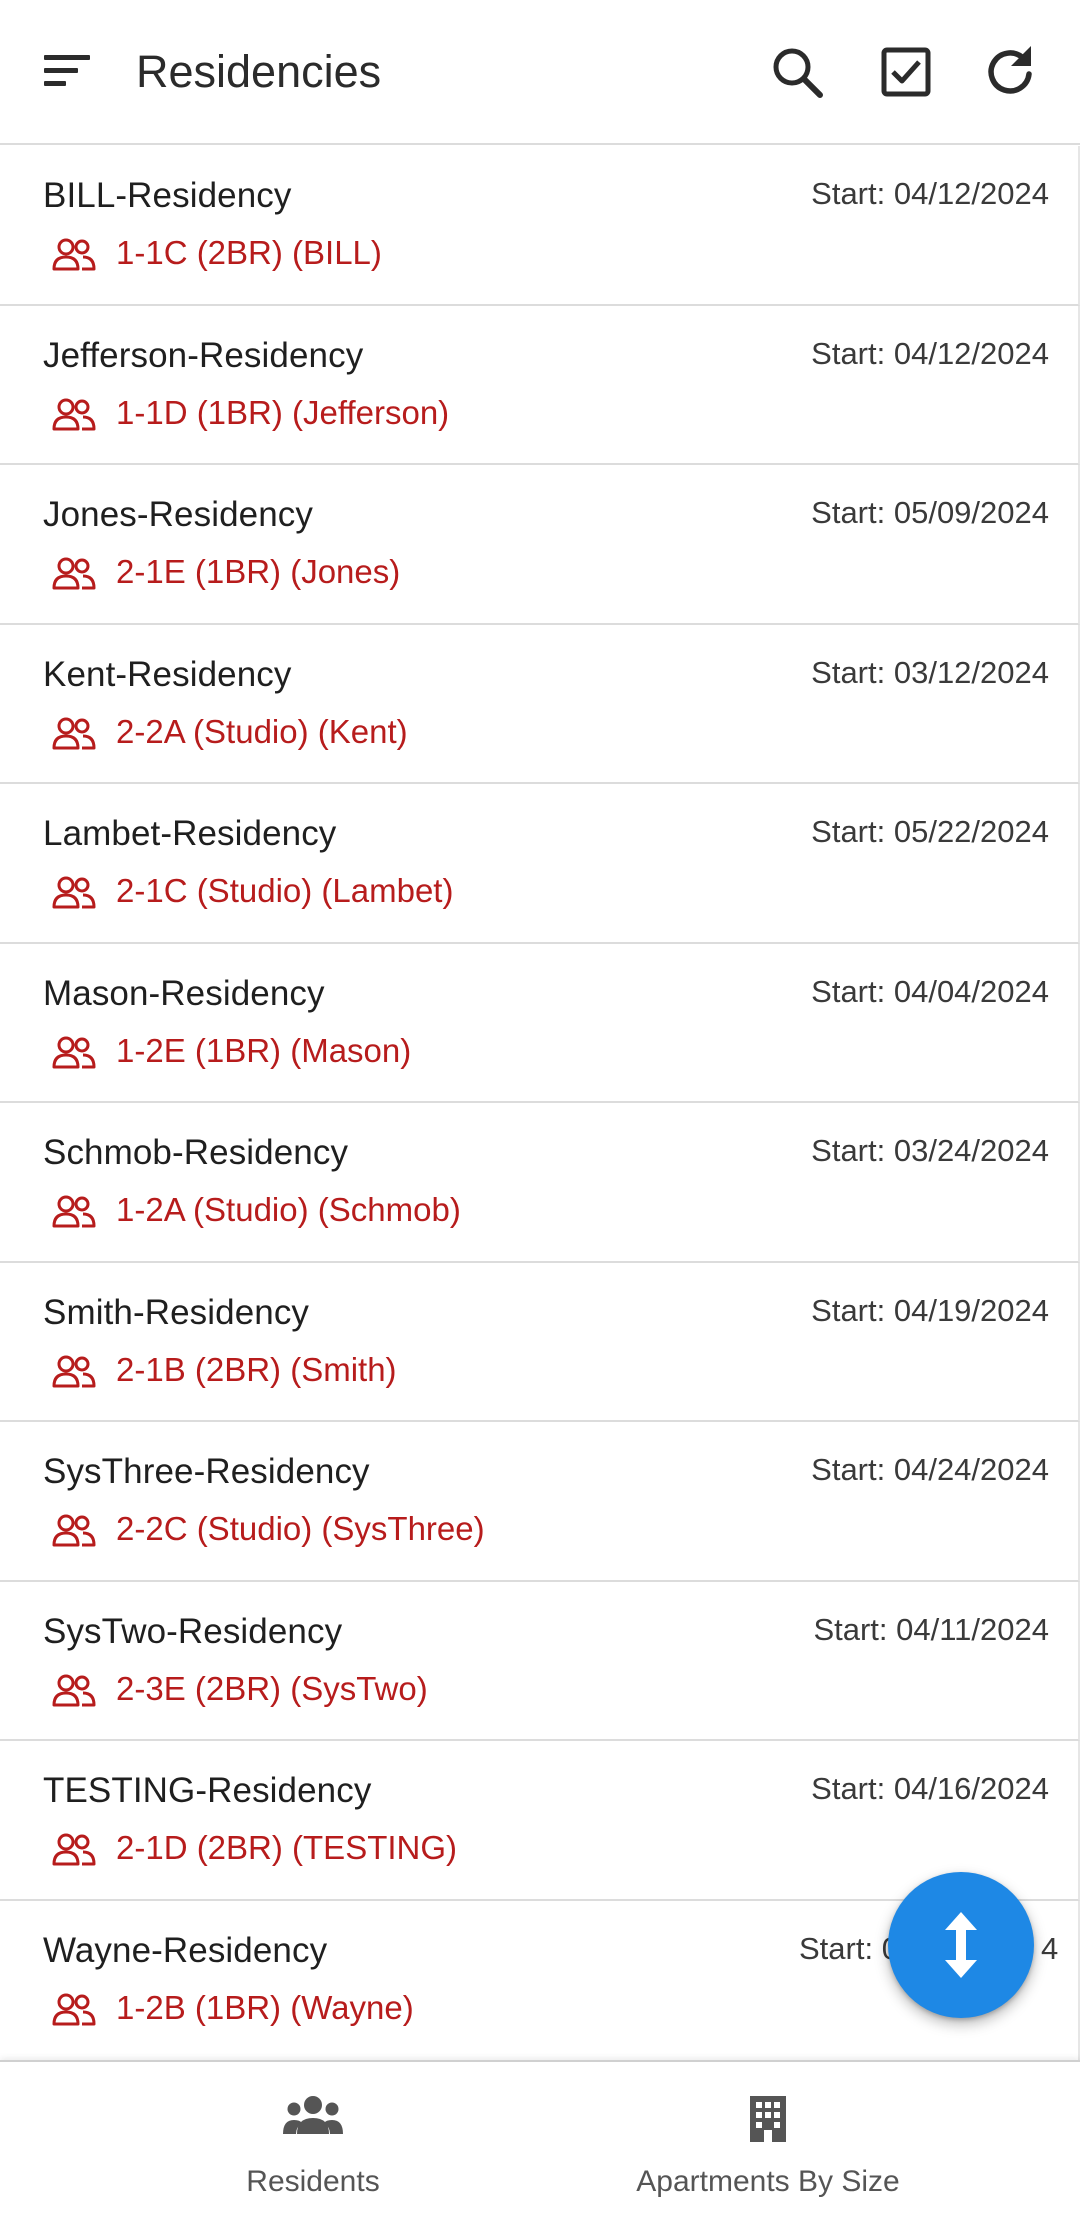 The width and height of the screenshot is (1080, 2215). I want to click on start-date: Start: 03/24/2024, so click(930, 1150).